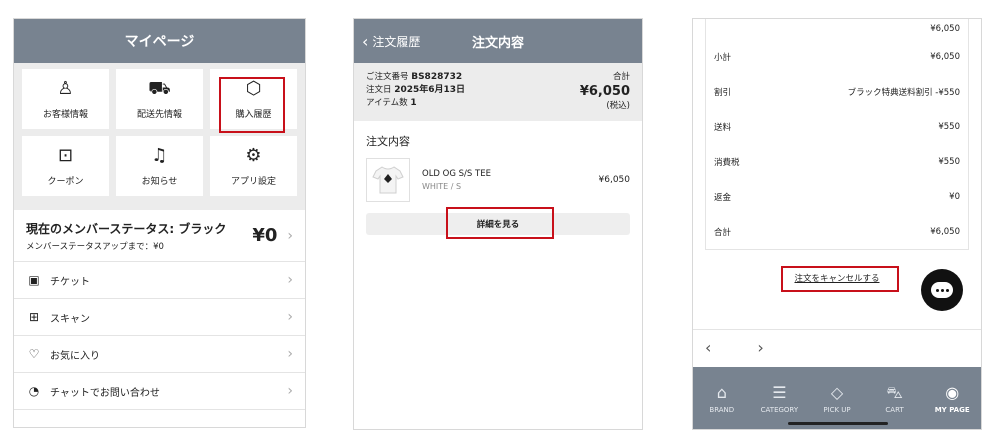 This screenshot has height=448, width=1000. I want to click on list-item-scan: ⊞ スキャン ›, so click(159, 317).